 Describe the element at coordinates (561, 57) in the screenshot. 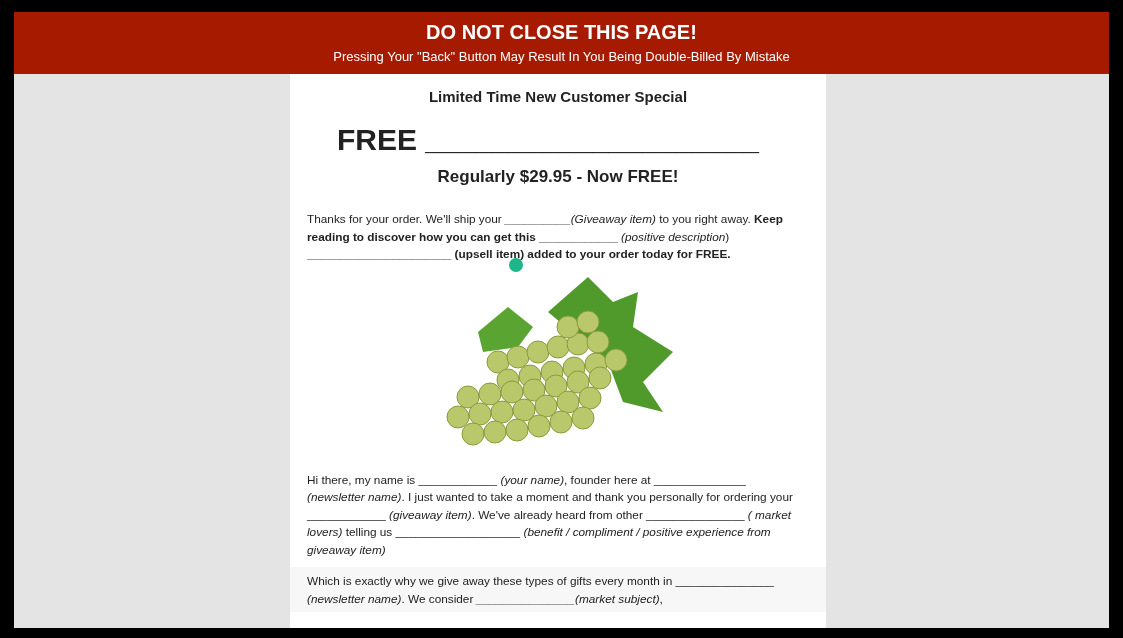

I see `banner-subtitle: Pressing Your "Back" Button May Result In You Being Double-Billed By Mistake` at that location.